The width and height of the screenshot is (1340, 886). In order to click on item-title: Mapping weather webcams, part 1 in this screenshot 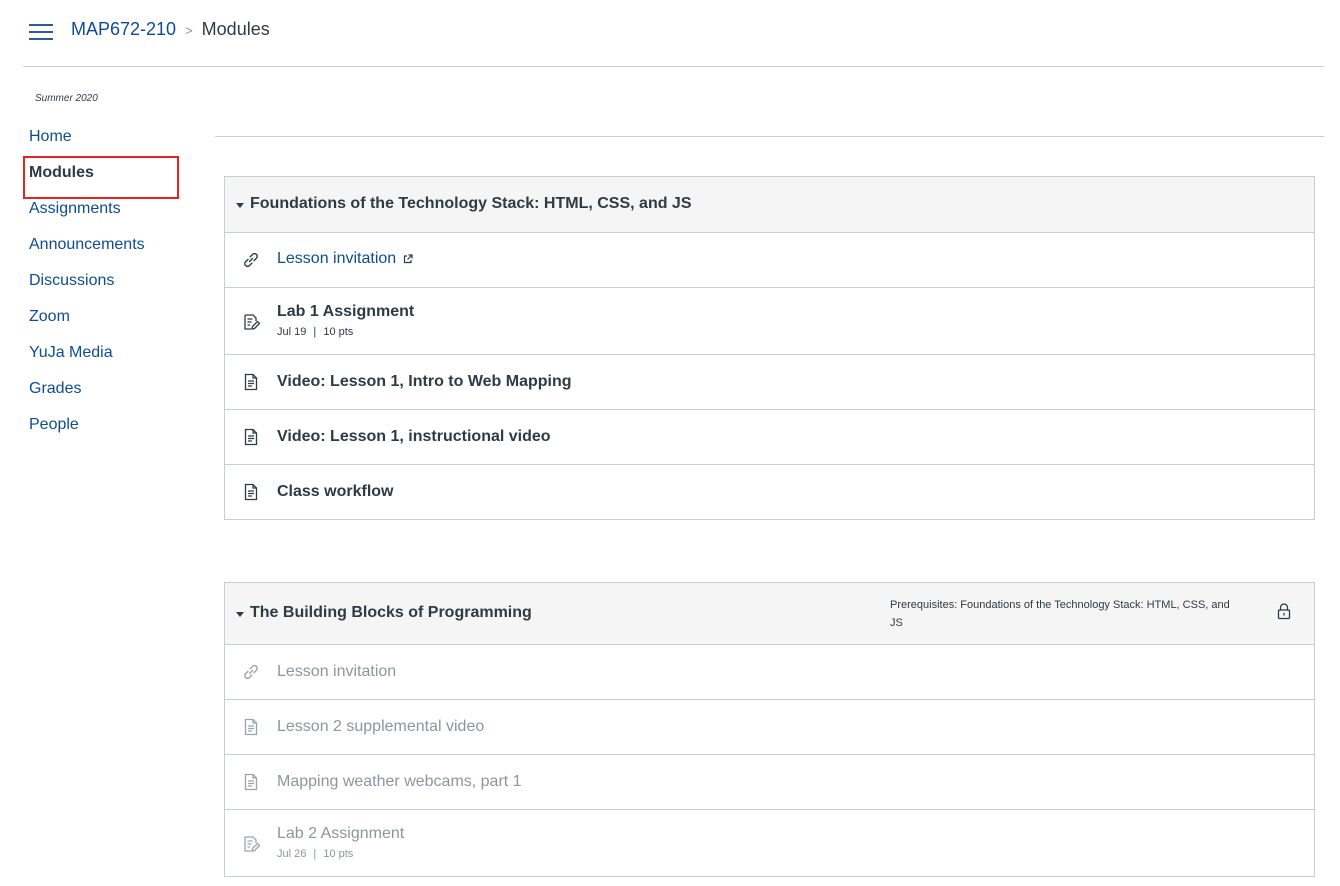, I will do `click(399, 782)`.